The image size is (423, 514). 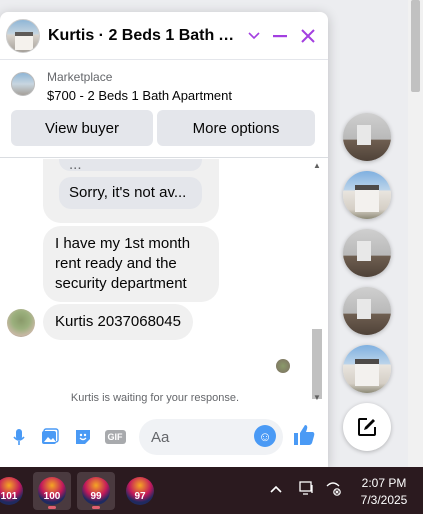 I want to click on gif-icon: GIF, so click(x=115, y=437).